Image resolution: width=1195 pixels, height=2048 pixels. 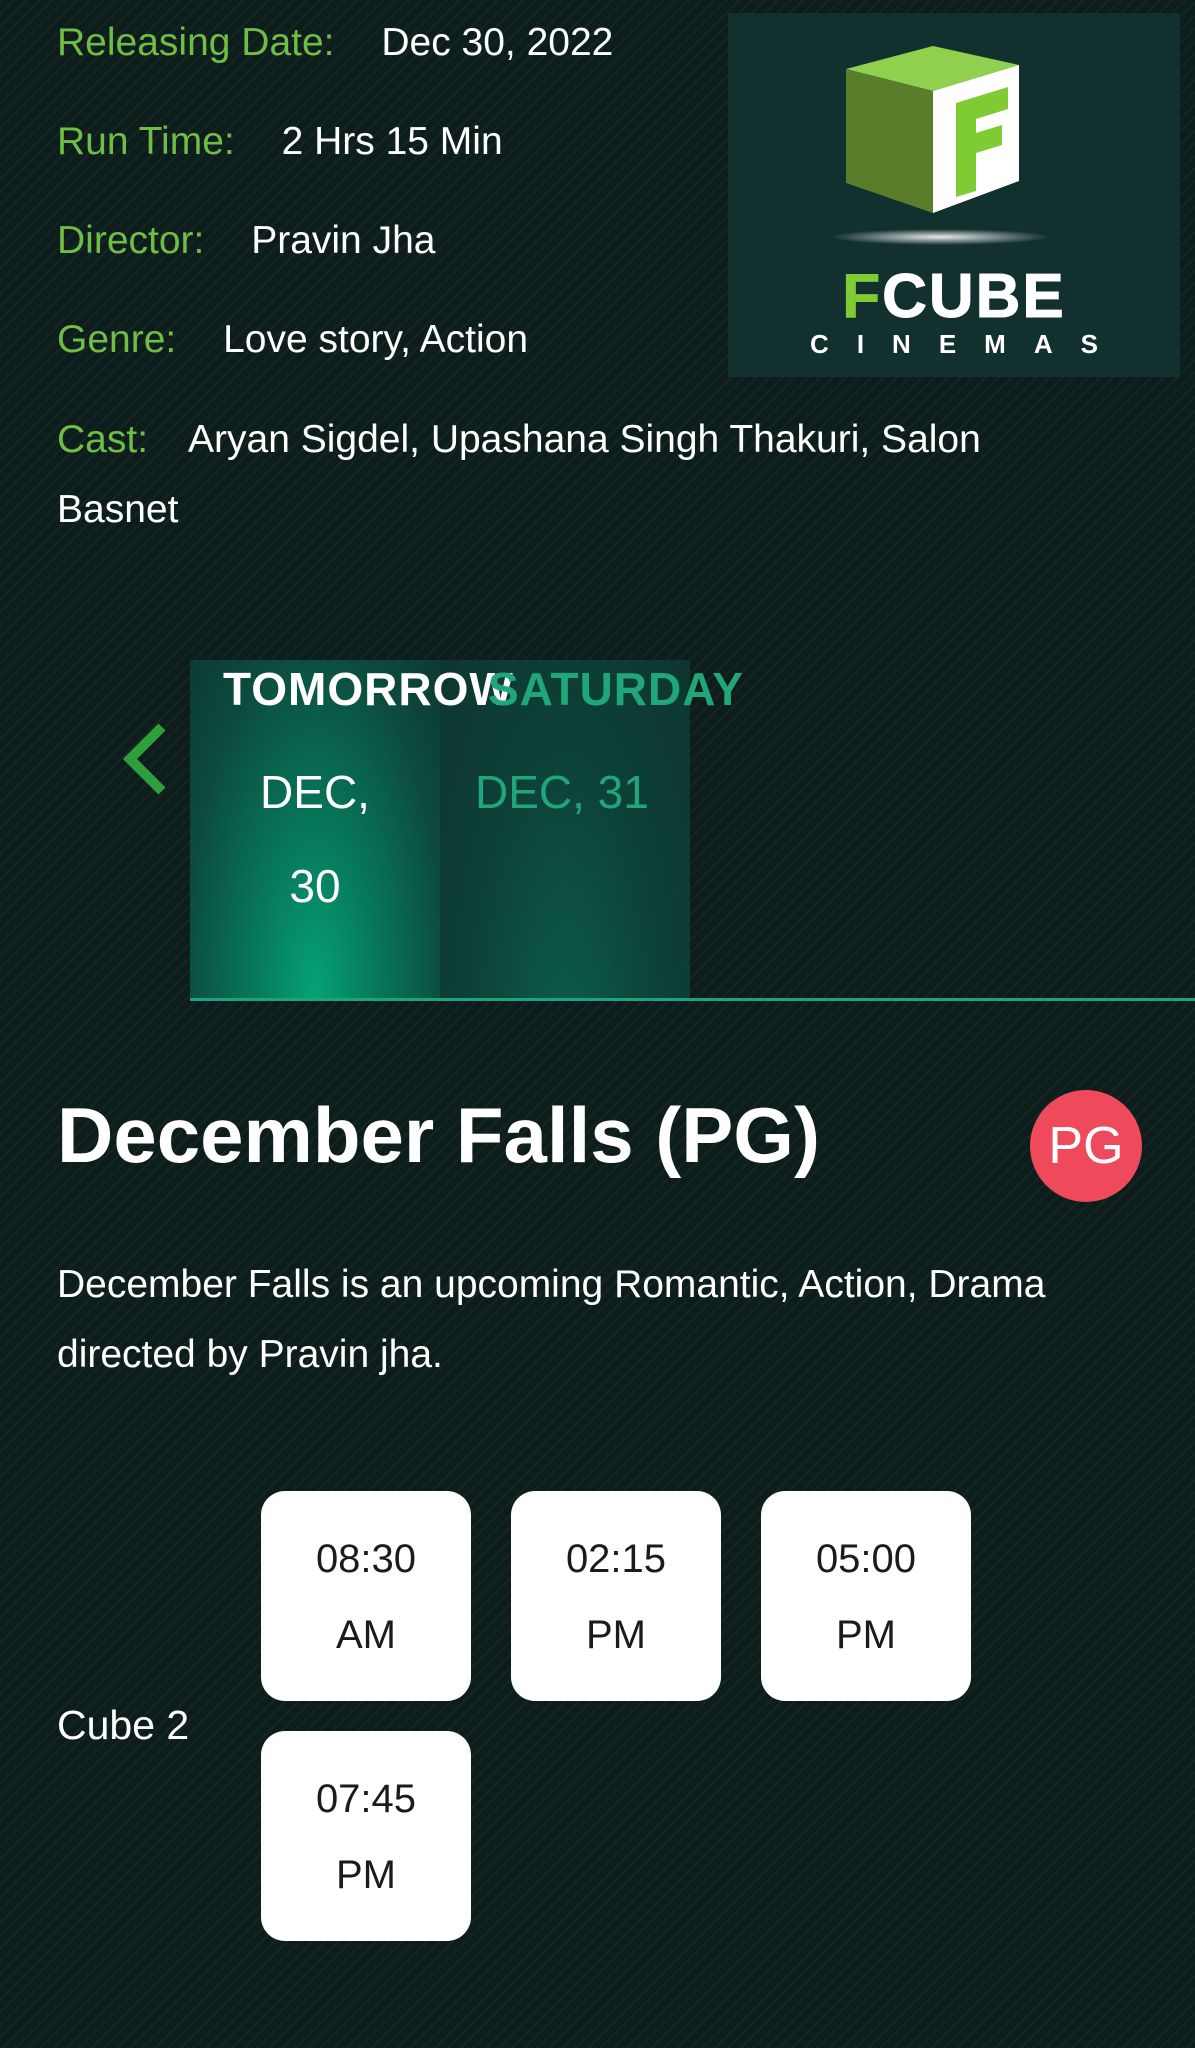 I want to click on cube-logo-icon, so click(x=940, y=145).